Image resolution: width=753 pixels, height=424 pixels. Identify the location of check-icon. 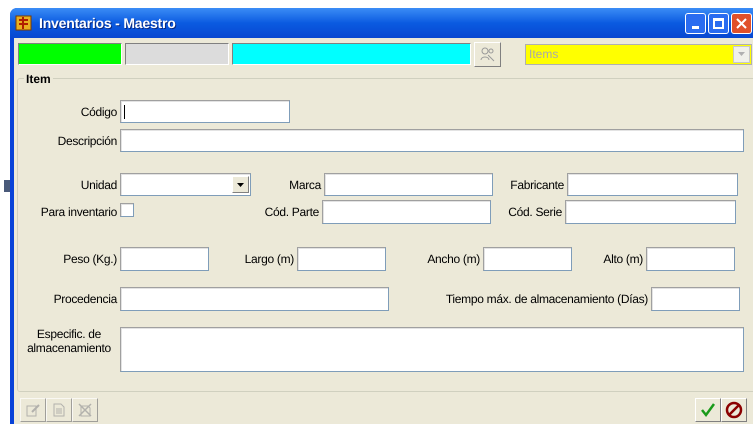
(708, 410).